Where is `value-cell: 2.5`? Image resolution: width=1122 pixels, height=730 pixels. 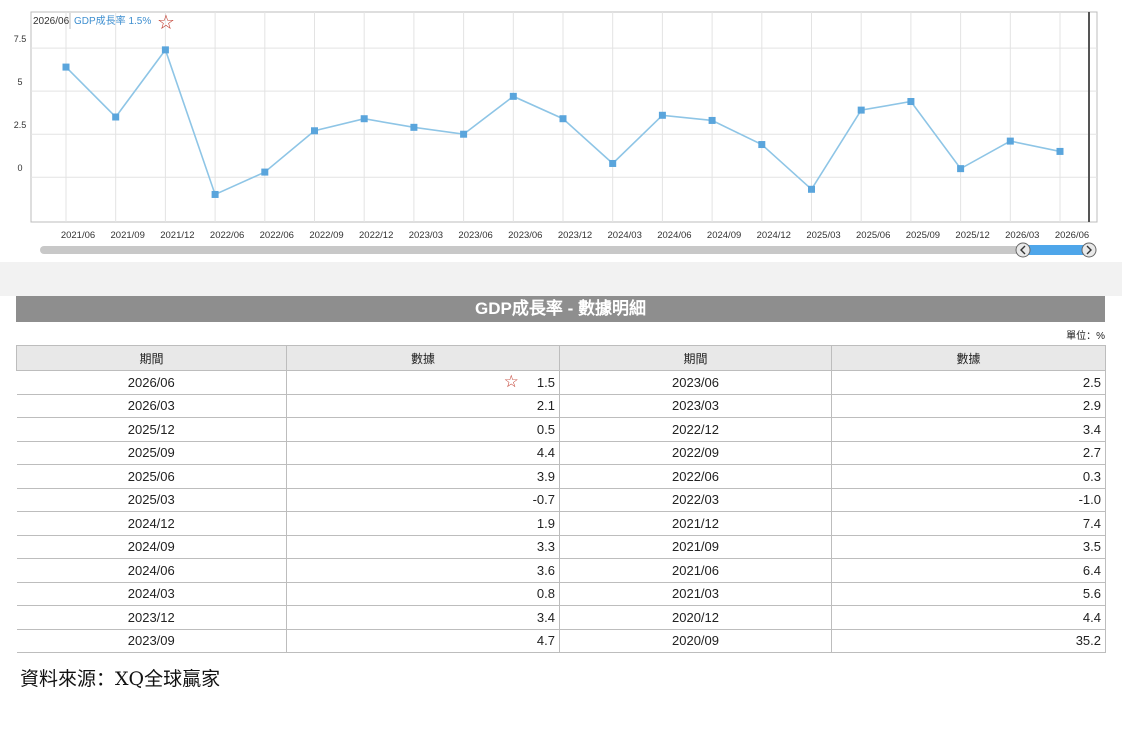
value-cell: 2.5 is located at coordinates (968, 382).